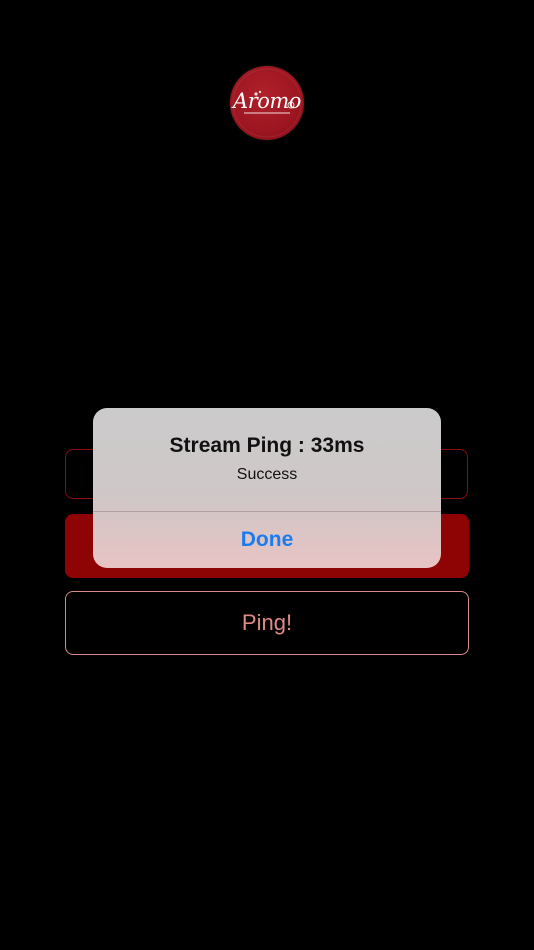  I want to click on alert-message: Success, so click(267, 474).